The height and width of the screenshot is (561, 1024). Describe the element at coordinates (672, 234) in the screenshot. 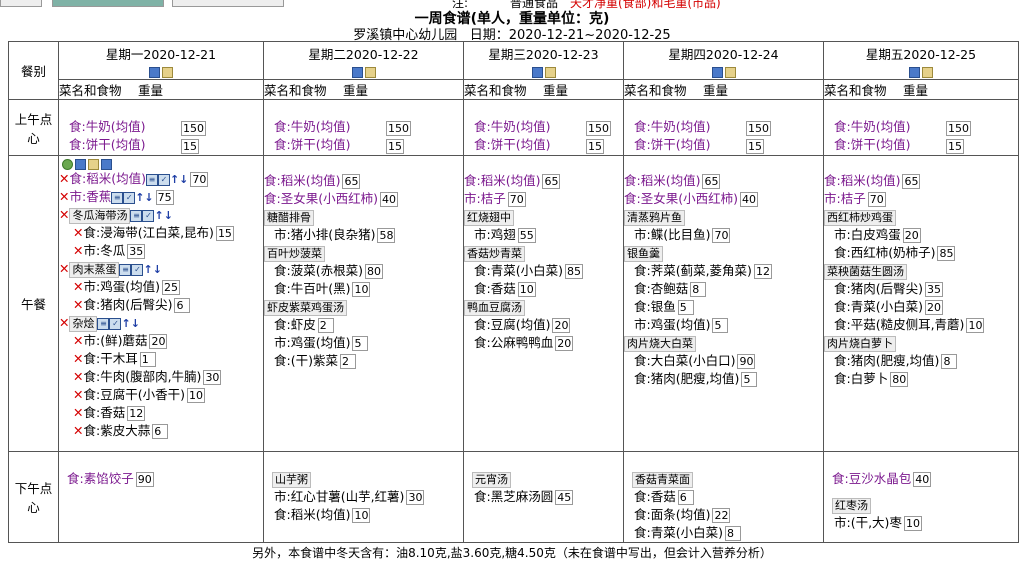

I see `food-name: 市:鲽(比目鱼)` at that location.